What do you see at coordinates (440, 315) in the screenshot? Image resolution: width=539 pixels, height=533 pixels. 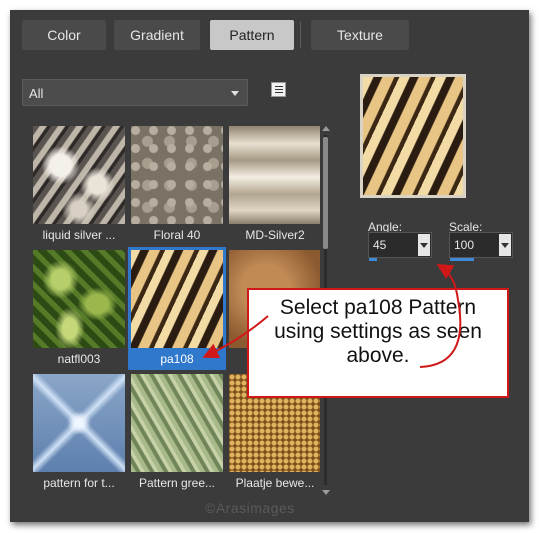 I see `arrow-to-settings` at bounding box center [440, 315].